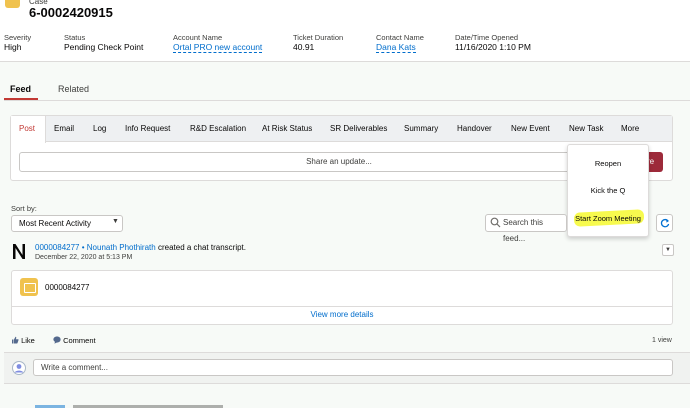  I want to click on tabs-divider, so click(347, 100).